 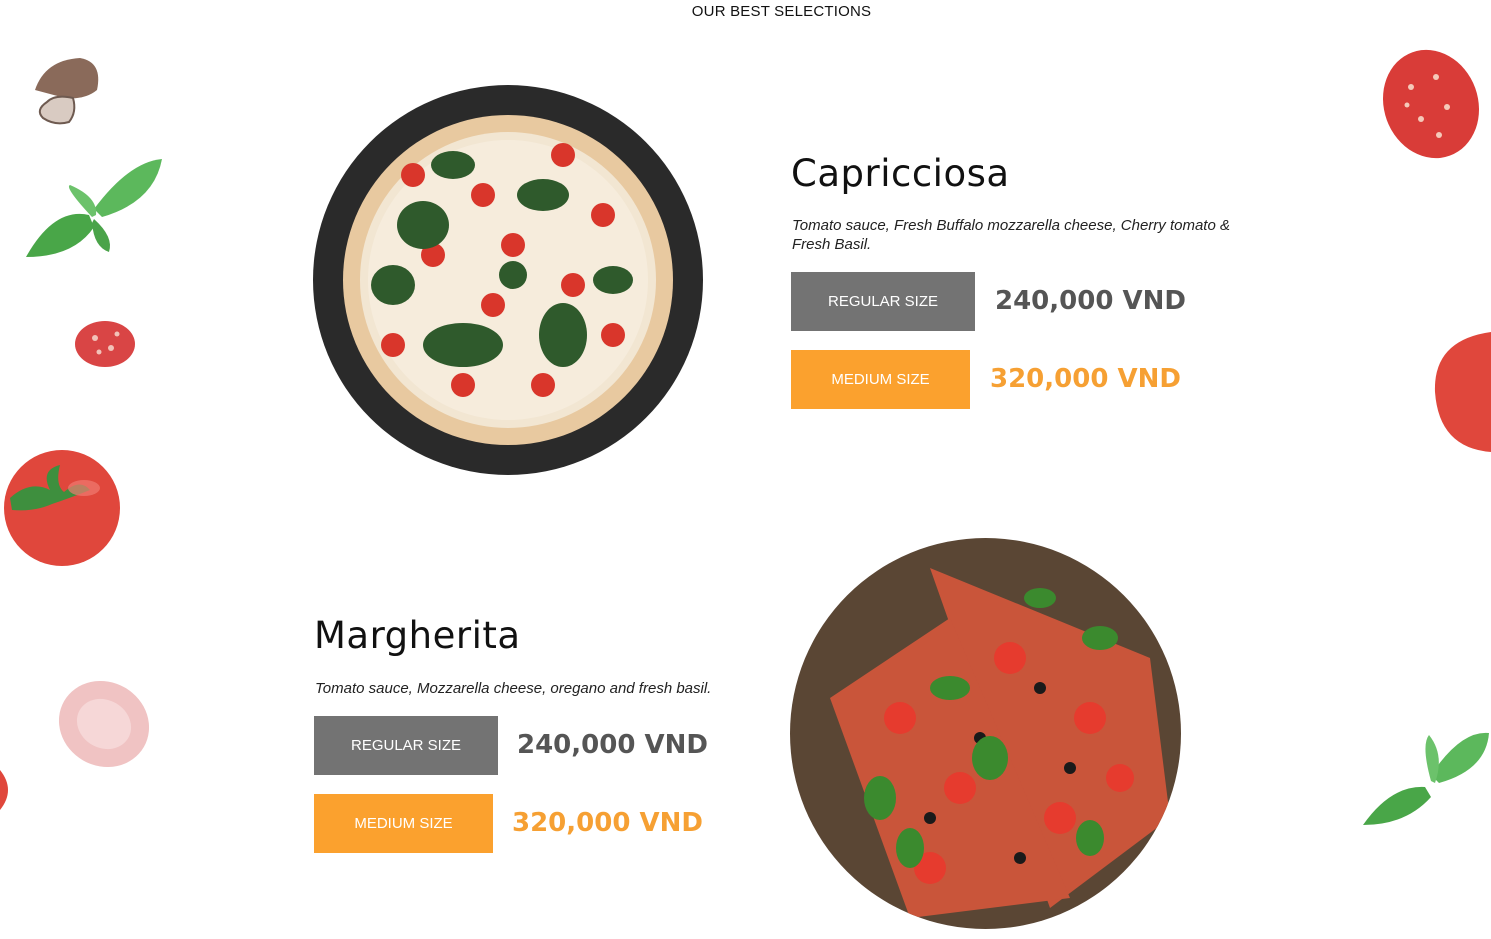 I want to click on margherita-image, so click(x=985, y=733).